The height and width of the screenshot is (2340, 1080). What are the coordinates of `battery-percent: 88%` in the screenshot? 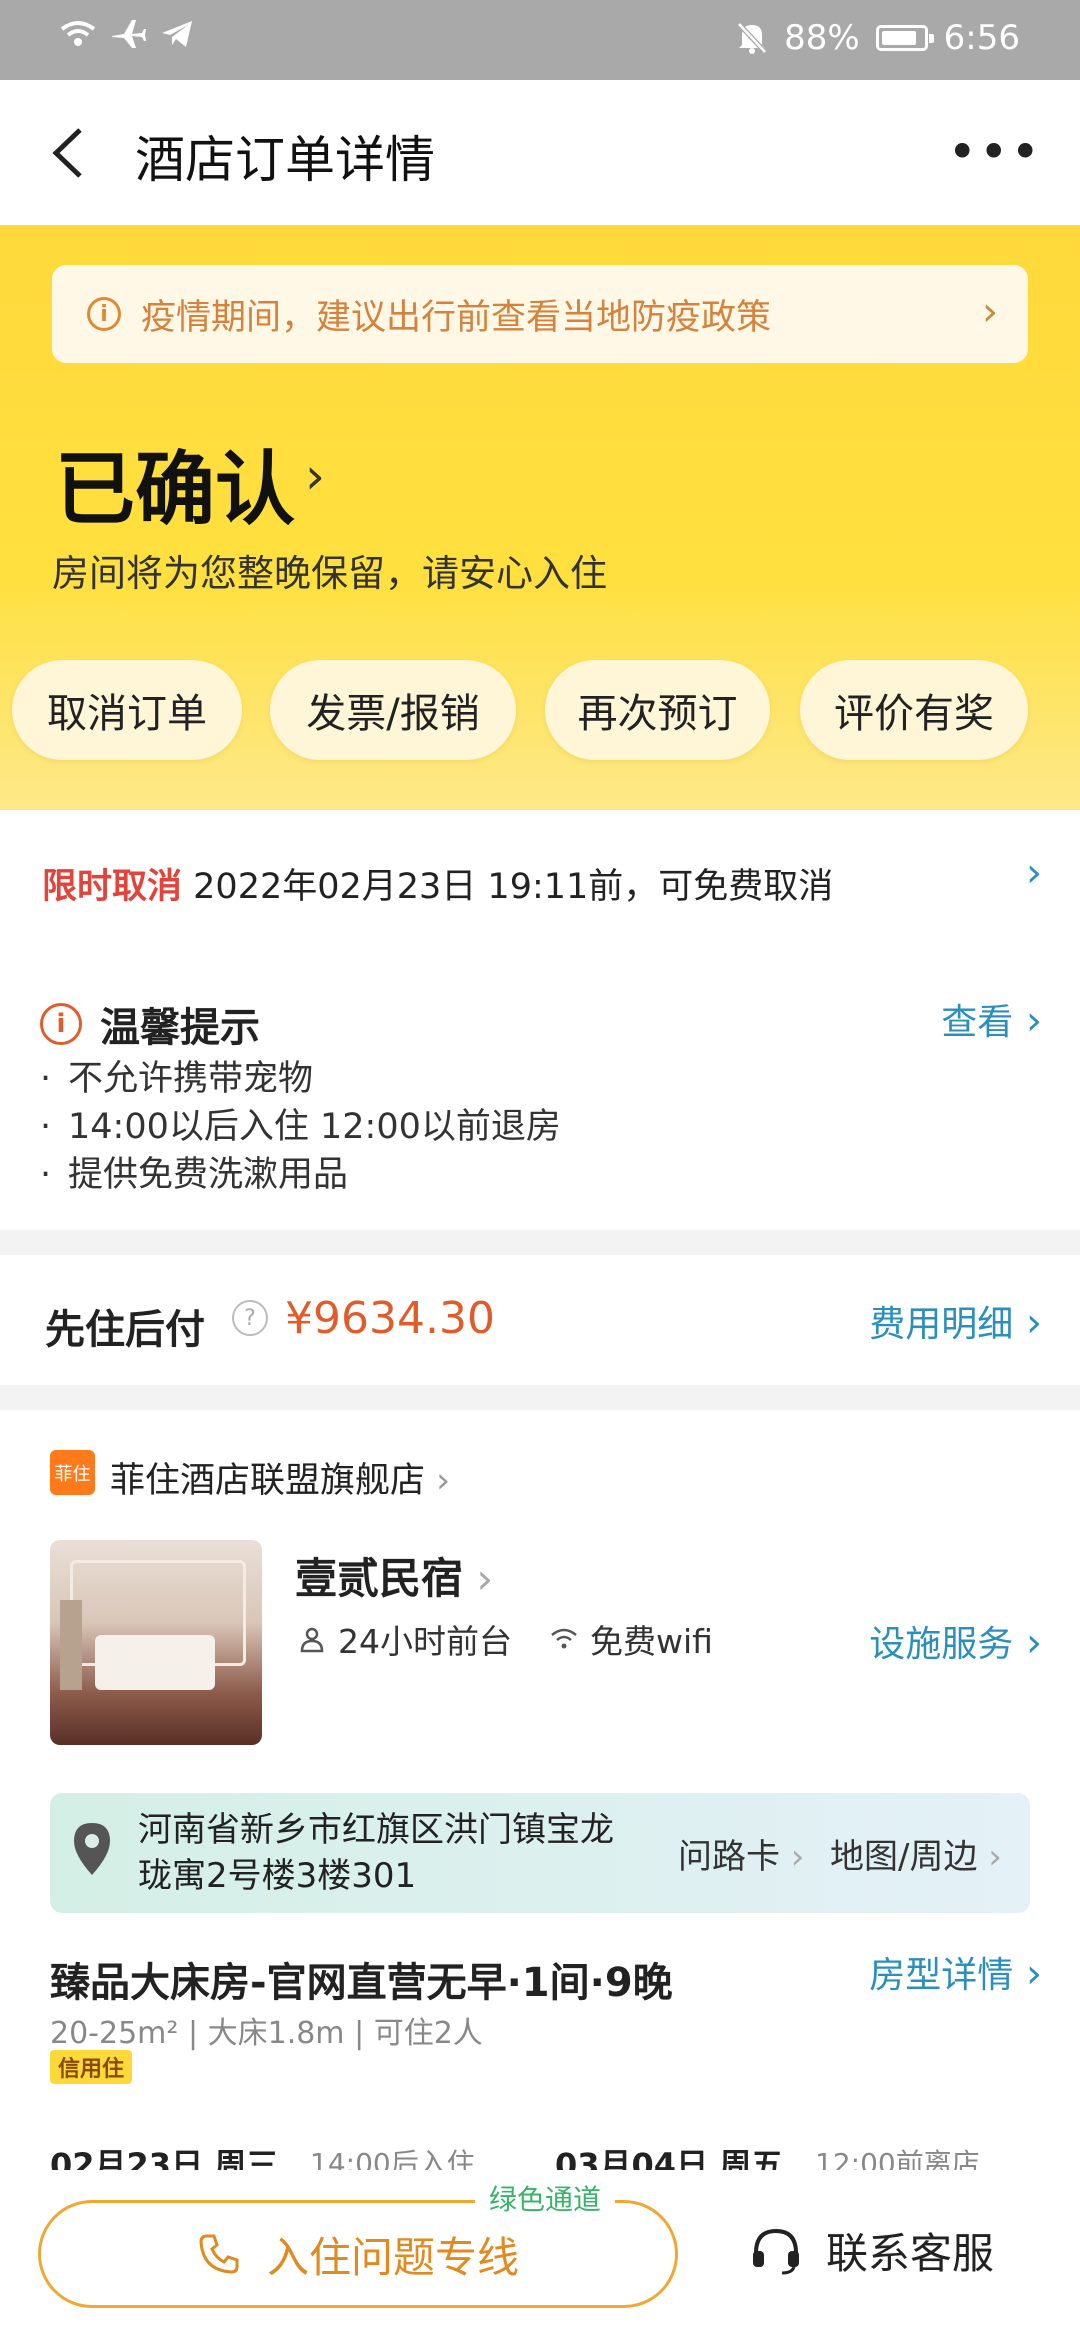 It's located at (822, 38).